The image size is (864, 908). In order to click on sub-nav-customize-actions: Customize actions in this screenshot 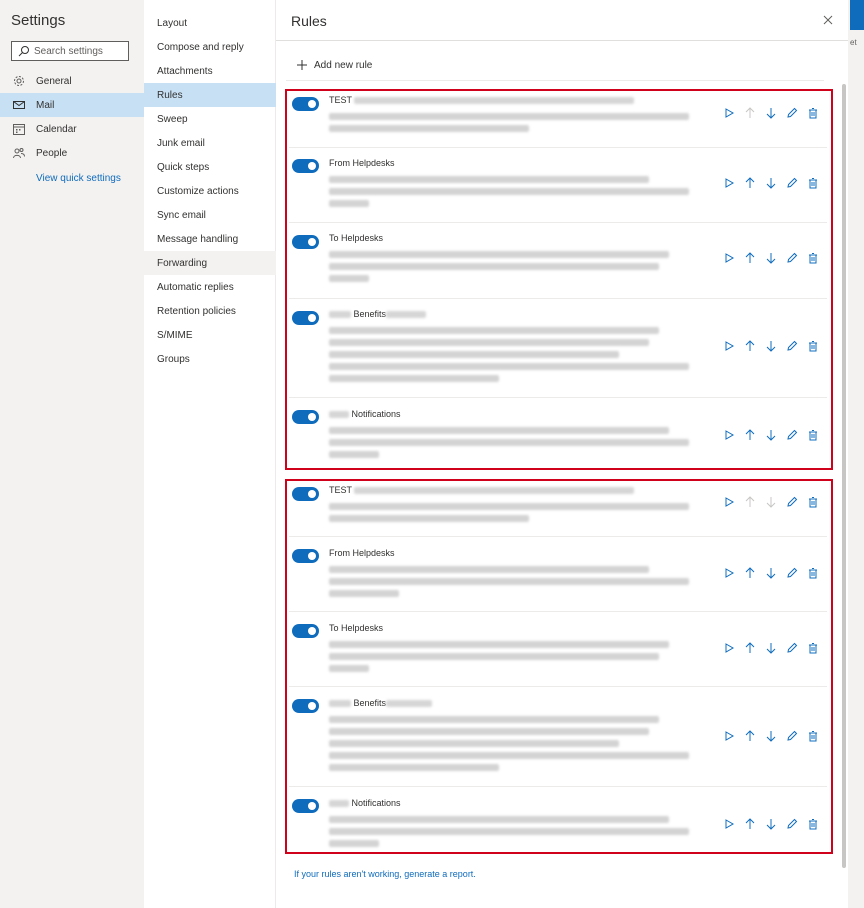, I will do `click(210, 191)`.